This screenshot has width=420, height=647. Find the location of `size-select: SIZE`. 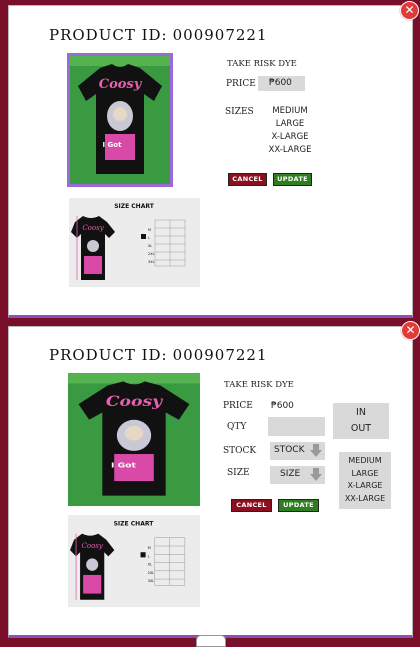

size-select: SIZE is located at coordinates (297, 475).